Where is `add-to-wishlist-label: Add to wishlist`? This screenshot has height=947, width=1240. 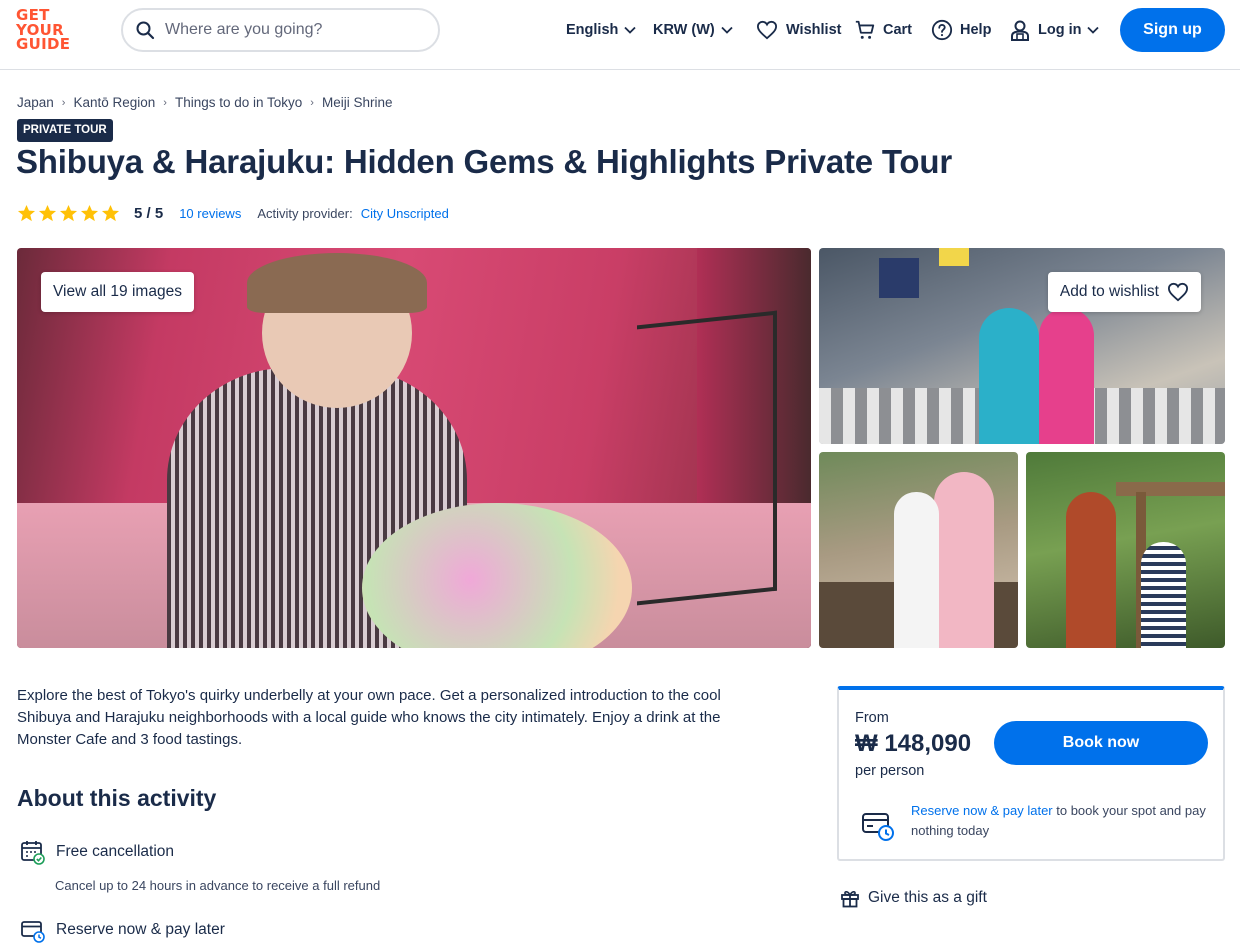 add-to-wishlist-label: Add to wishlist is located at coordinates (1109, 291).